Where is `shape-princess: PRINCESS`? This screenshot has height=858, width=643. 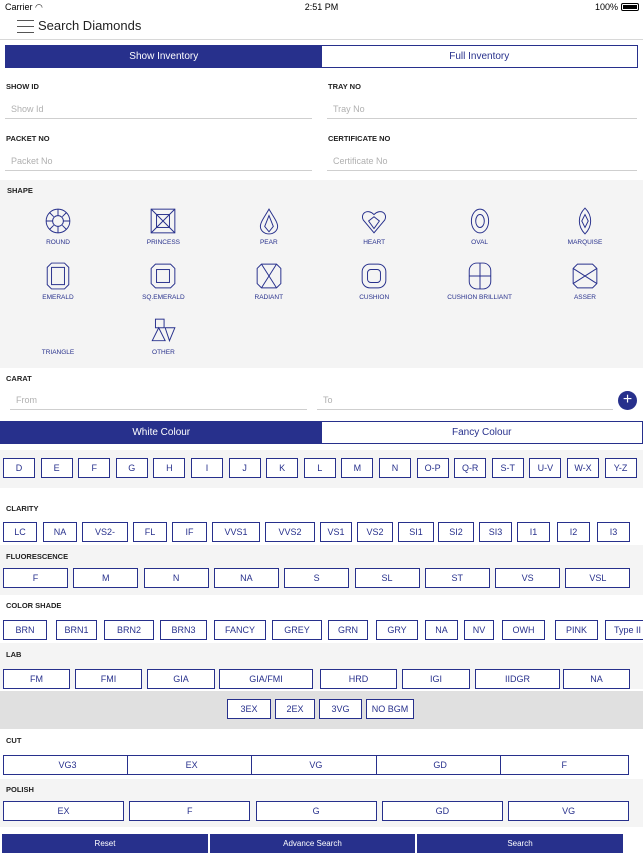 shape-princess: PRINCESS is located at coordinates (163, 226).